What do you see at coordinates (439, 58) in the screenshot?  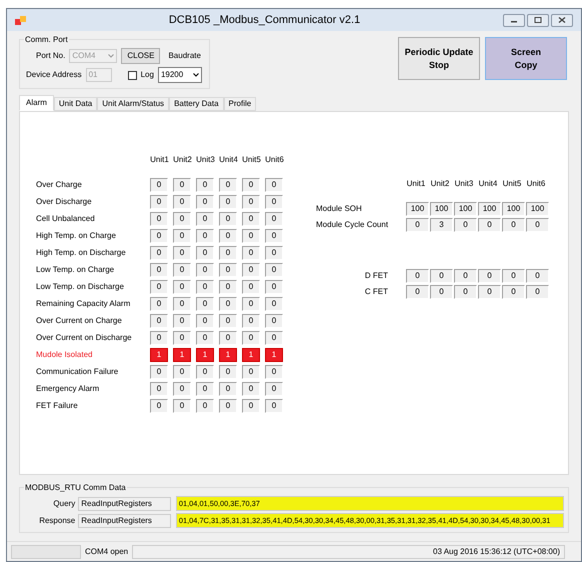 I see `action-button: Periodic Update Stop` at bounding box center [439, 58].